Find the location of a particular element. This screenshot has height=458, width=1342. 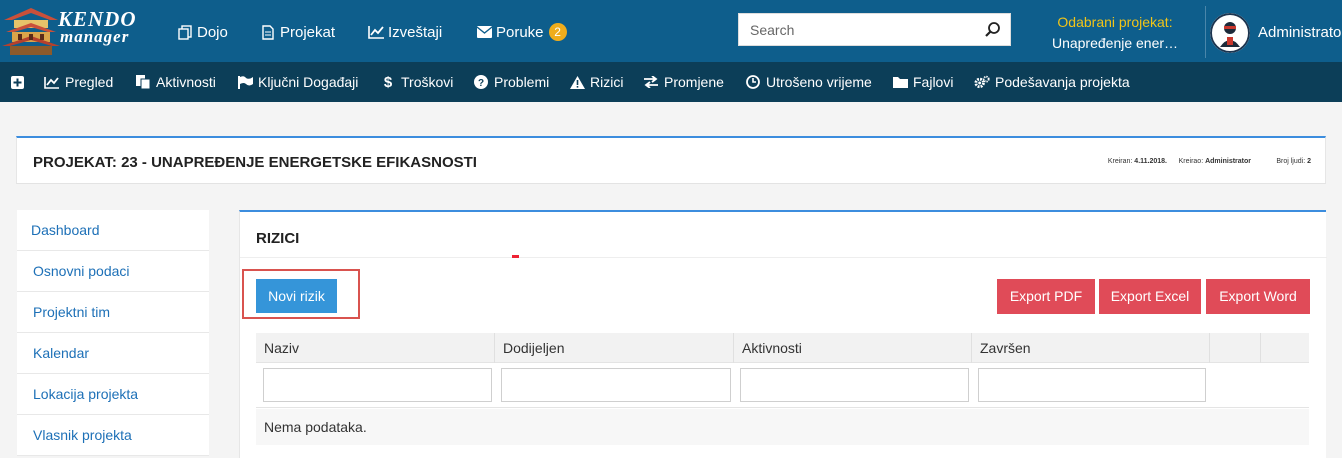

column-header-dodijeljen: Dodijeljen is located at coordinates (613, 348).